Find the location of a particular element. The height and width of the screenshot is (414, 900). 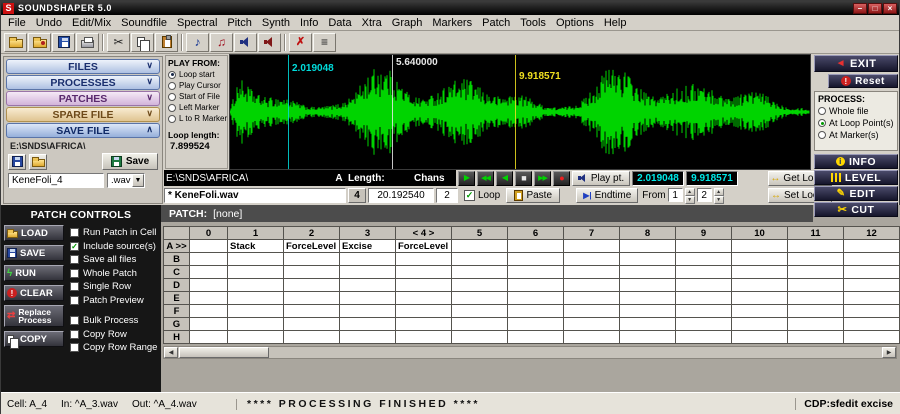

menu-item-graph: Graph is located at coordinates (407, 23).